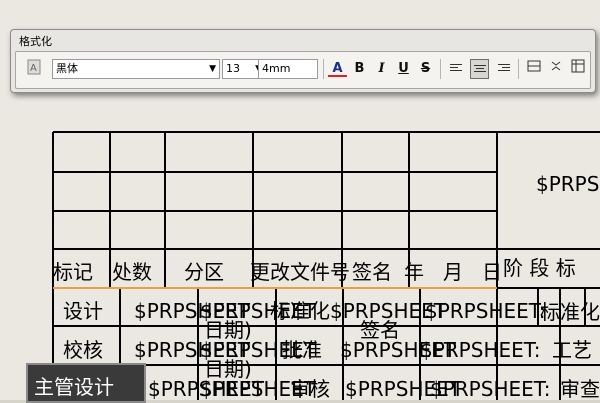 The width and height of the screenshot is (600, 403). I want to click on font-size-value: 13, so click(233, 68).